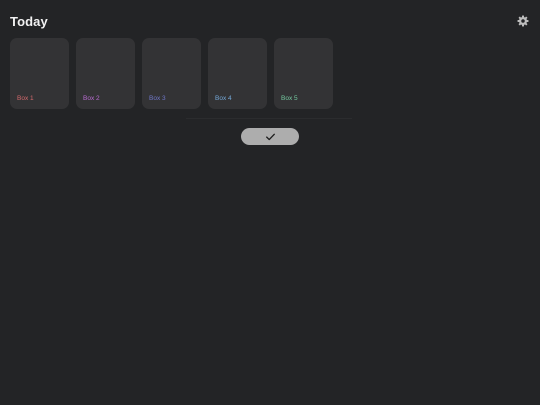 Image resolution: width=540 pixels, height=405 pixels. What do you see at coordinates (269, 118) in the screenshot?
I see `divider` at bounding box center [269, 118].